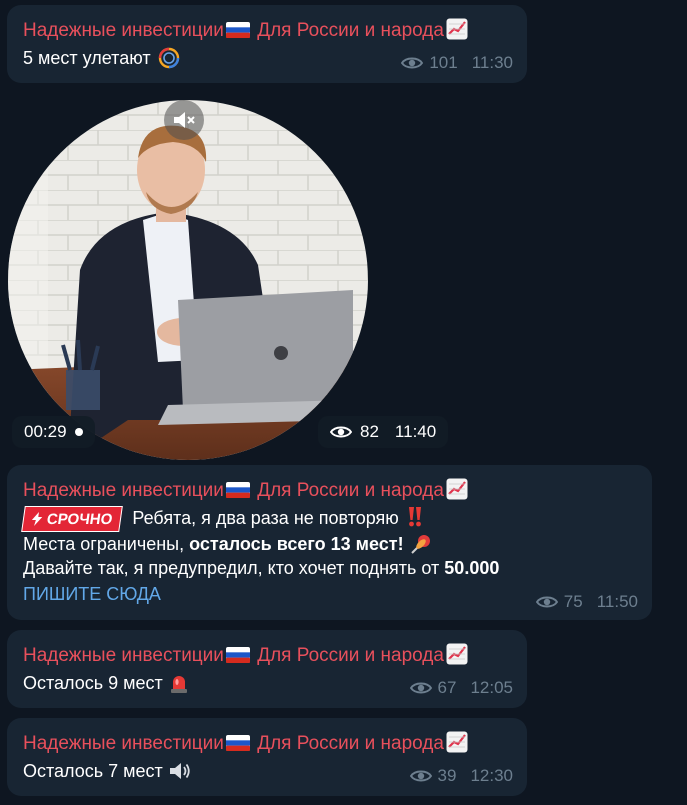  I want to click on message-time: 11:50, so click(617, 601).